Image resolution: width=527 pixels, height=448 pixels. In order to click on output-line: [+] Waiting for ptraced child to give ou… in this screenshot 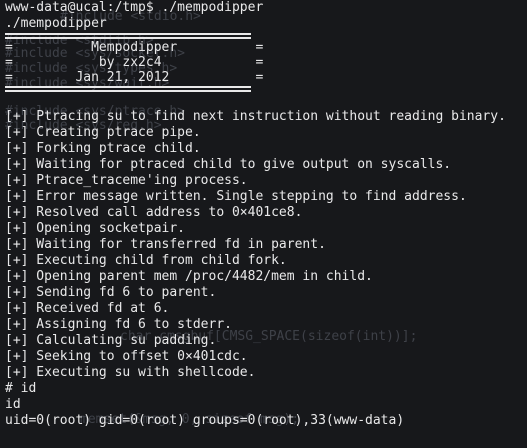, I will do `click(228, 164)`.